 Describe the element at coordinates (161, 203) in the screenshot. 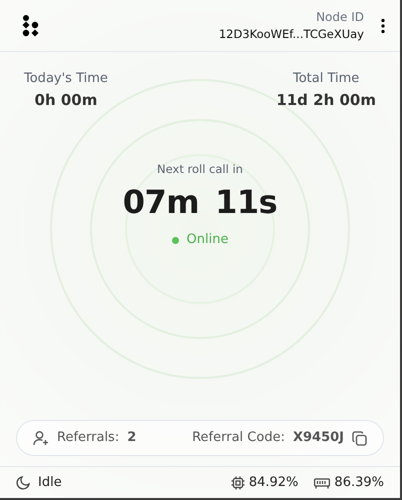

I see `countdown-minutes: 07m` at that location.